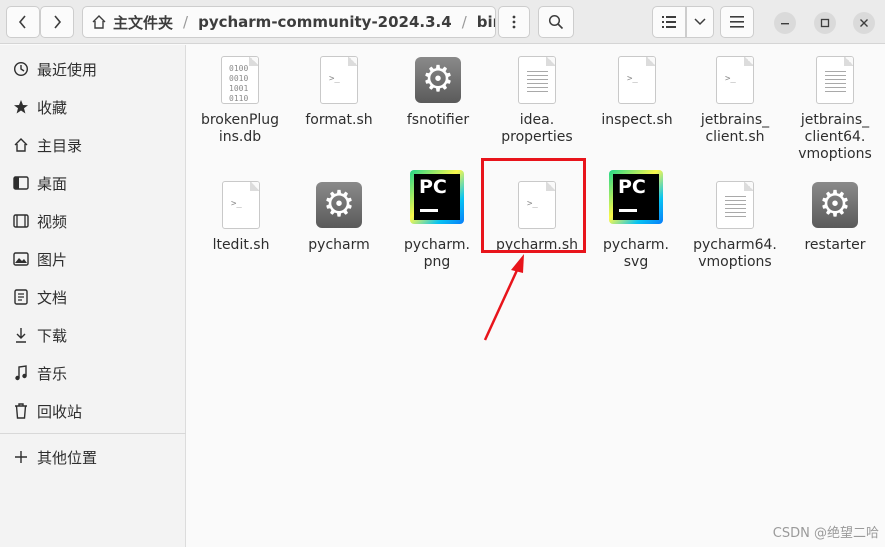 The height and width of the screenshot is (547, 885). Describe the element at coordinates (825, 533) in the screenshot. I see `watermark: CSDN @绝望二哈` at that location.